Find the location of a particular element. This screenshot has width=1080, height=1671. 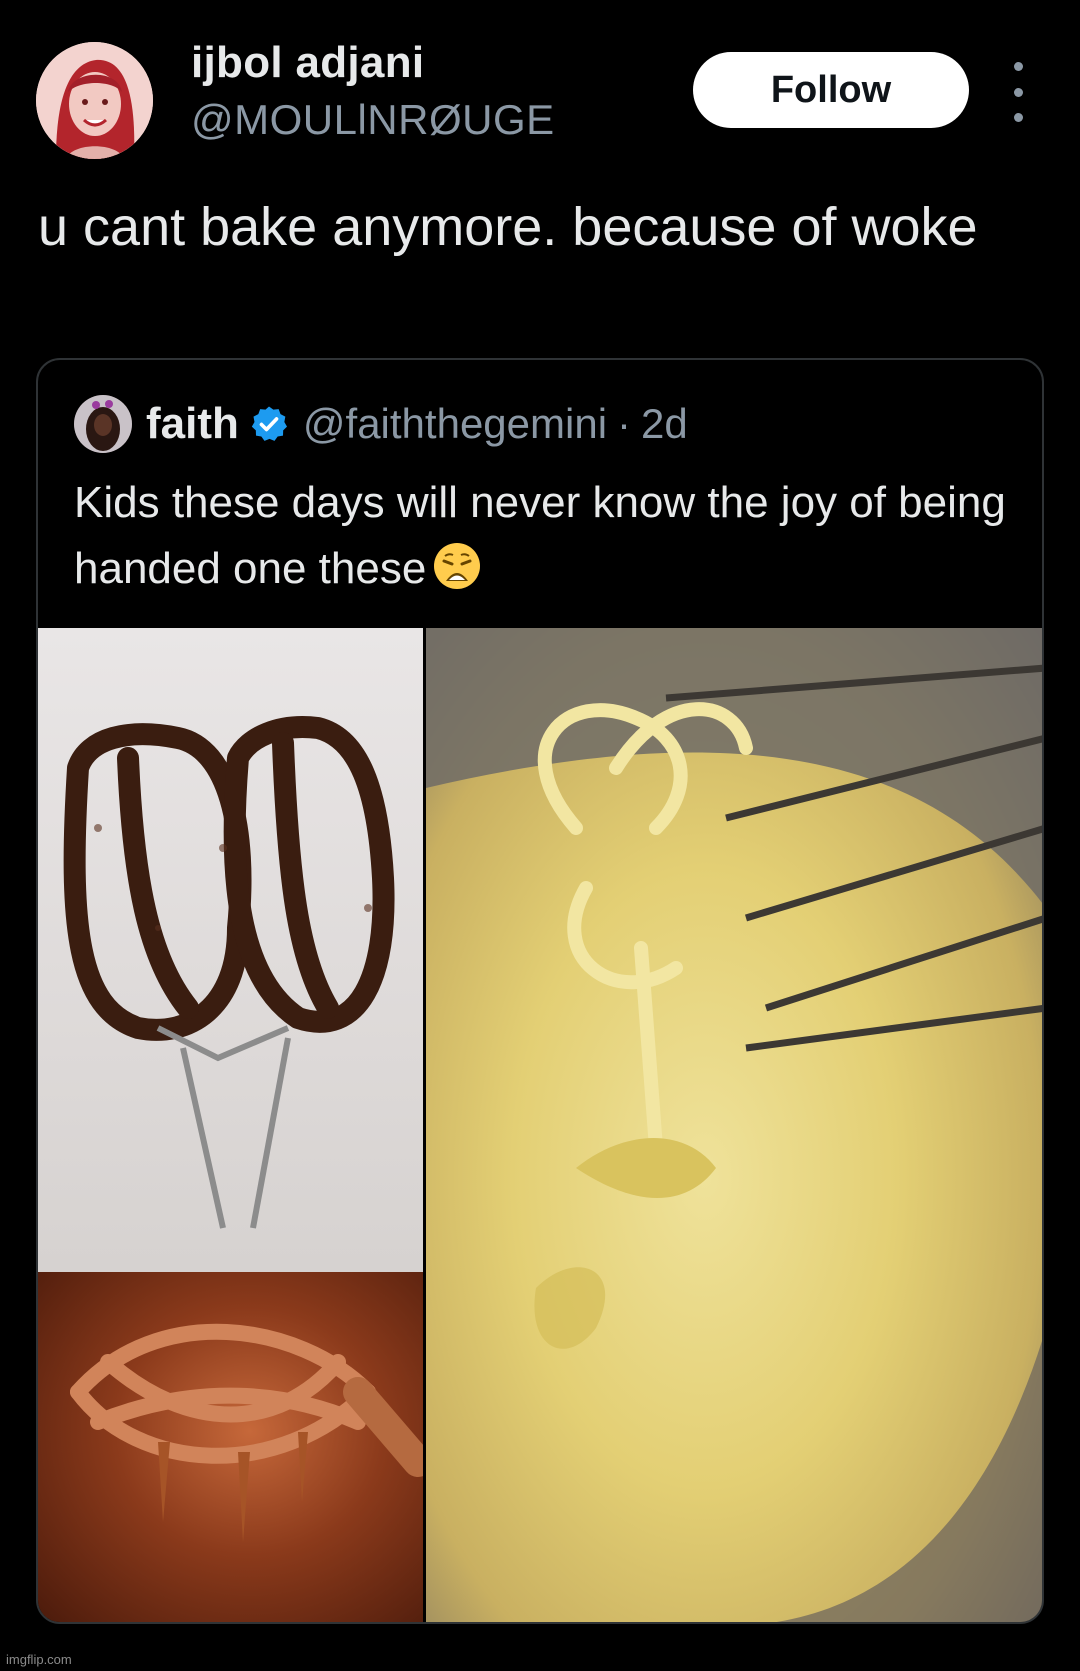

quoted-display-name: faith is located at coordinates (192, 424).